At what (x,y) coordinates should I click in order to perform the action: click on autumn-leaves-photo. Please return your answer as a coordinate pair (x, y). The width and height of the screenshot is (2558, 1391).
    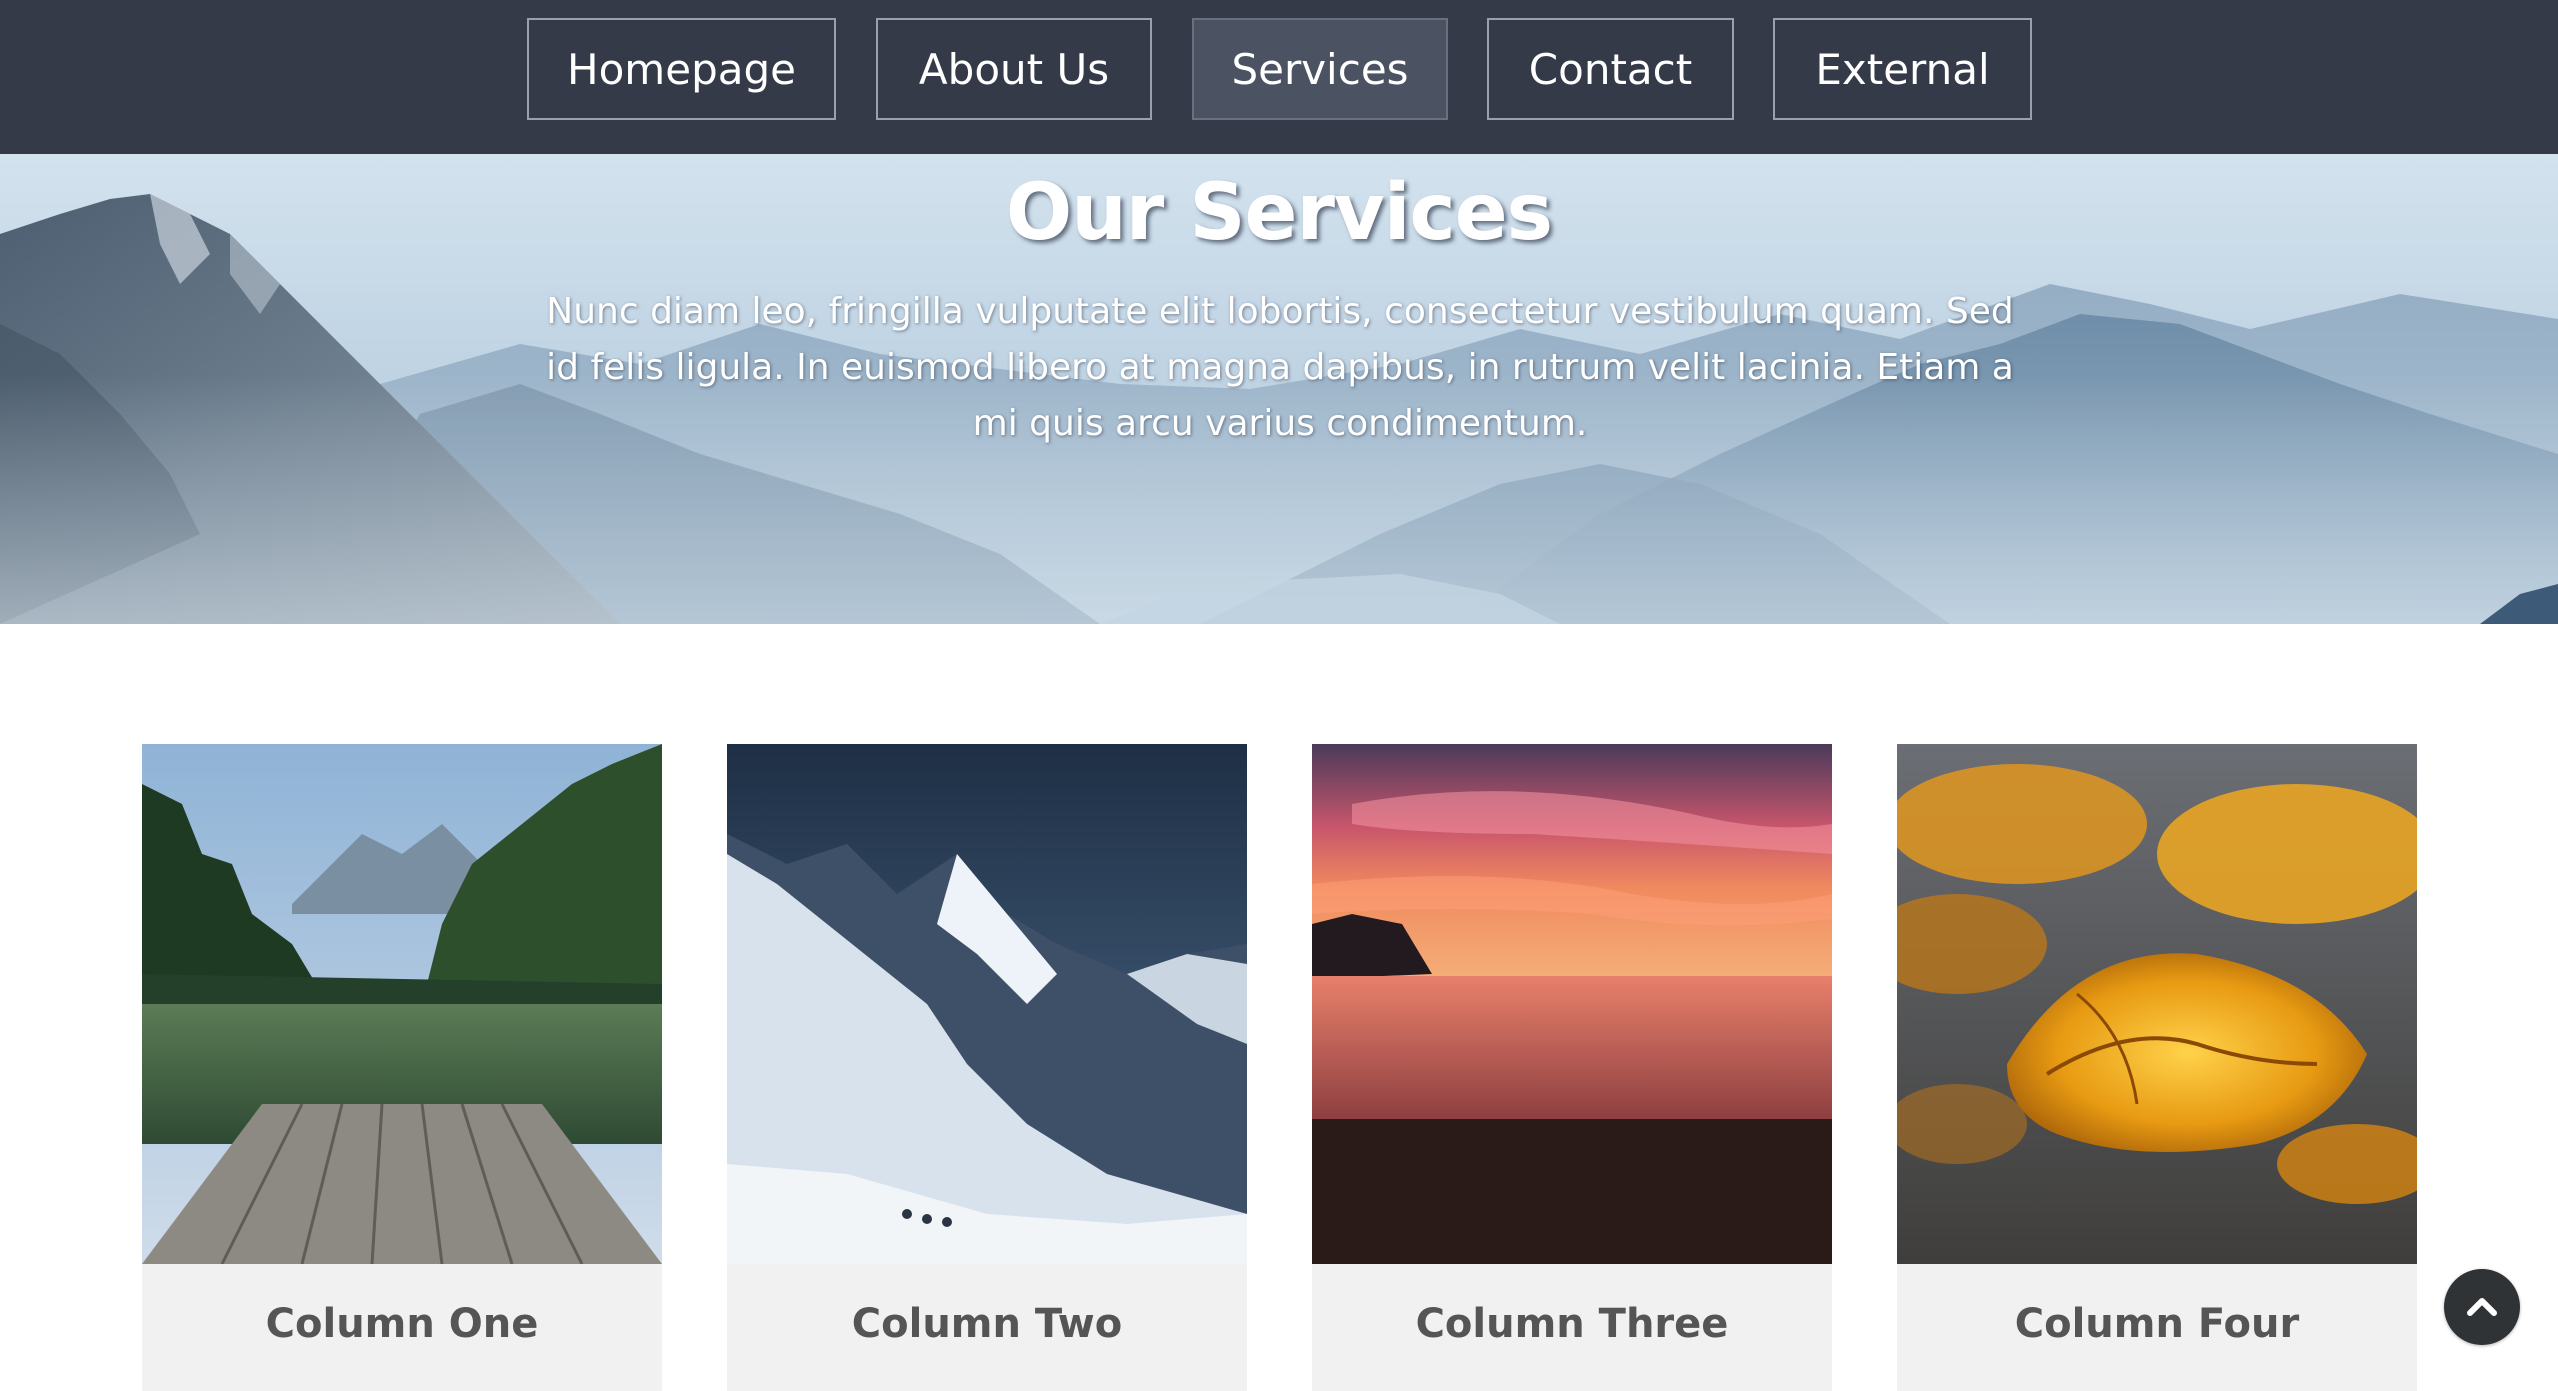
    Looking at the image, I should click on (2157, 1004).